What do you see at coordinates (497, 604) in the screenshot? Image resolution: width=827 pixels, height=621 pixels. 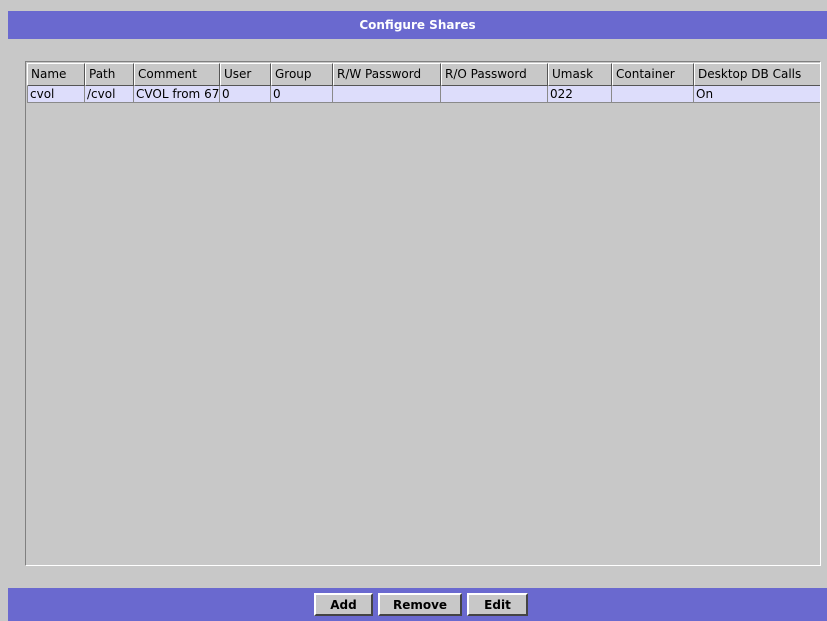 I see `edit-button: Edit` at bounding box center [497, 604].